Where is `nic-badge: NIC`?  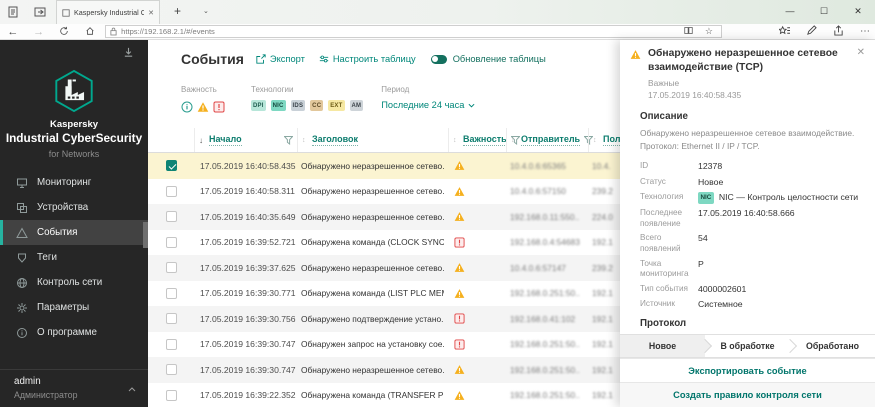 nic-badge: NIC is located at coordinates (706, 198).